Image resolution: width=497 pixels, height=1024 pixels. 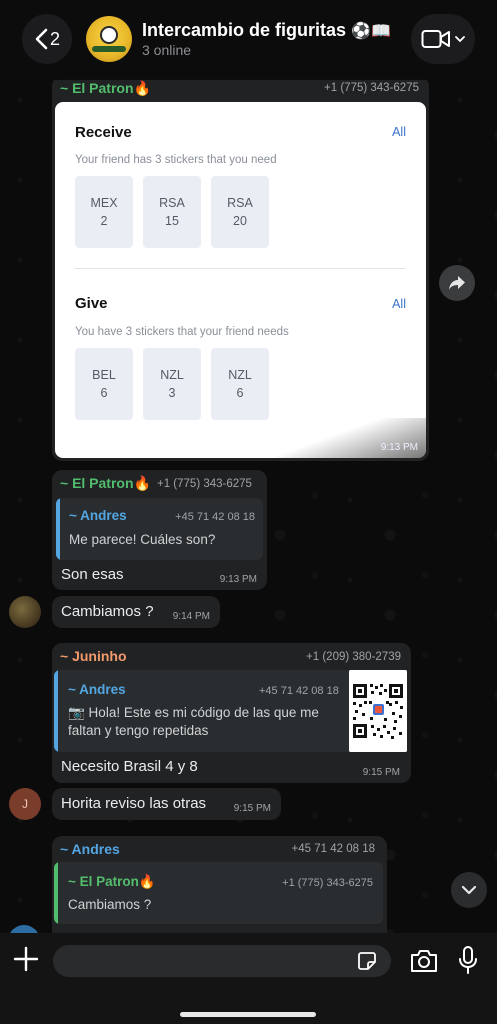 What do you see at coordinates (333, 849) in the screenshot?
I see `sender-phone: +45 71 42 08 18` at bounding box center [333, 849].